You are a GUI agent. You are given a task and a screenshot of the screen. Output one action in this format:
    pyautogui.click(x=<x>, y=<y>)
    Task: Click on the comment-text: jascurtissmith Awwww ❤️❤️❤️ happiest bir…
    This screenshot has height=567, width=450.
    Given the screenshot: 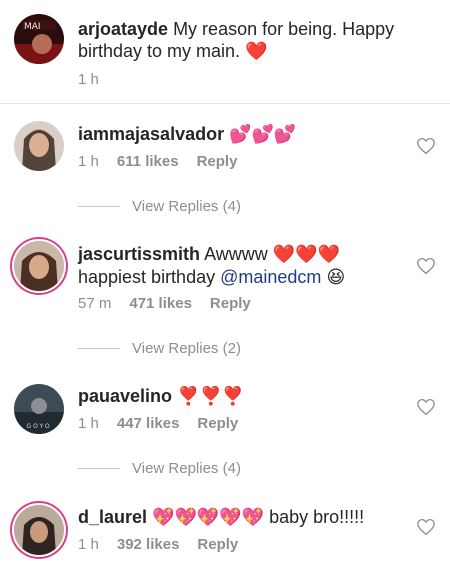 What is the action you would take?
    pyautogui.click(x=243, y=266)
    